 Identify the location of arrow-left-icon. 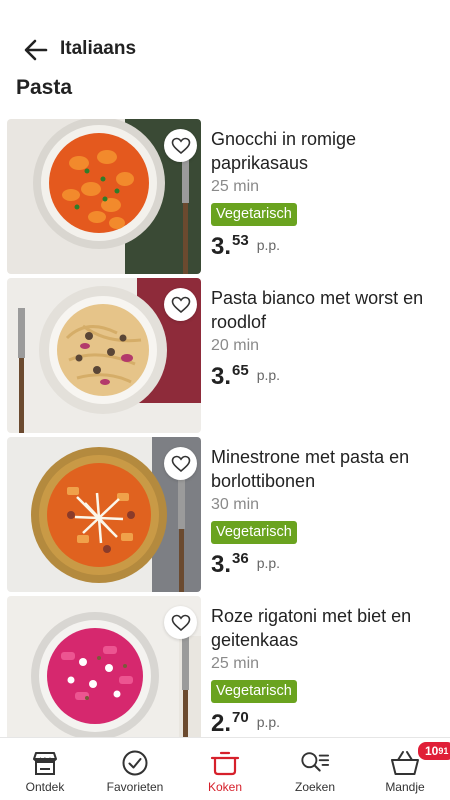
(36, 50).